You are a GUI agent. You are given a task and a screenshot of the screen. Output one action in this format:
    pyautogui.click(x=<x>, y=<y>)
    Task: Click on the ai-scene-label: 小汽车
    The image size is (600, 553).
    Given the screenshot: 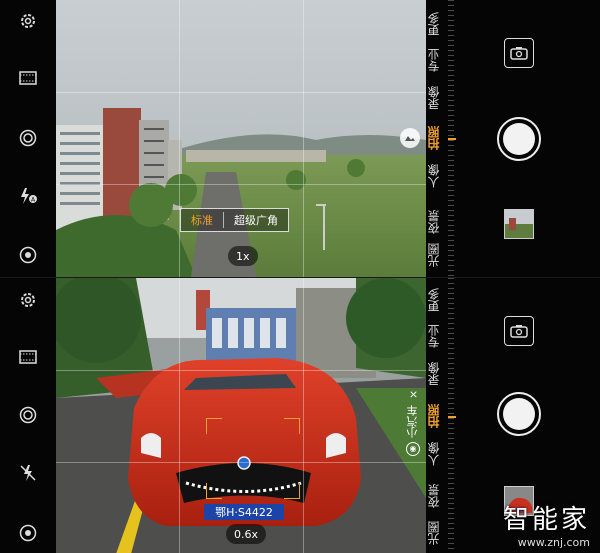 What is the action you would take?
    pyautogui.click(x=412, y=421)
    